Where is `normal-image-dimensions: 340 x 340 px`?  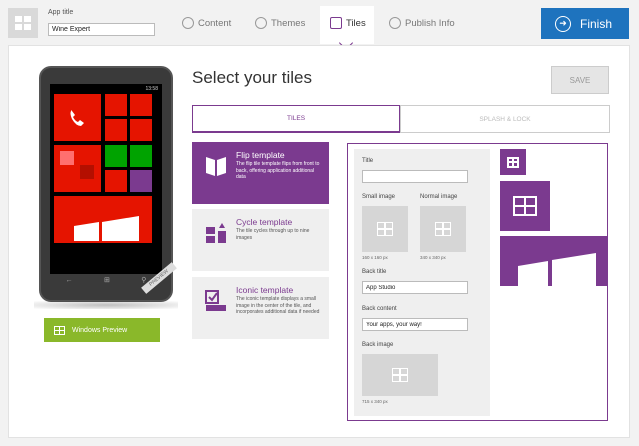 normal-image-dimensions: 340 x 340 px is located at coordinates (433, 257).